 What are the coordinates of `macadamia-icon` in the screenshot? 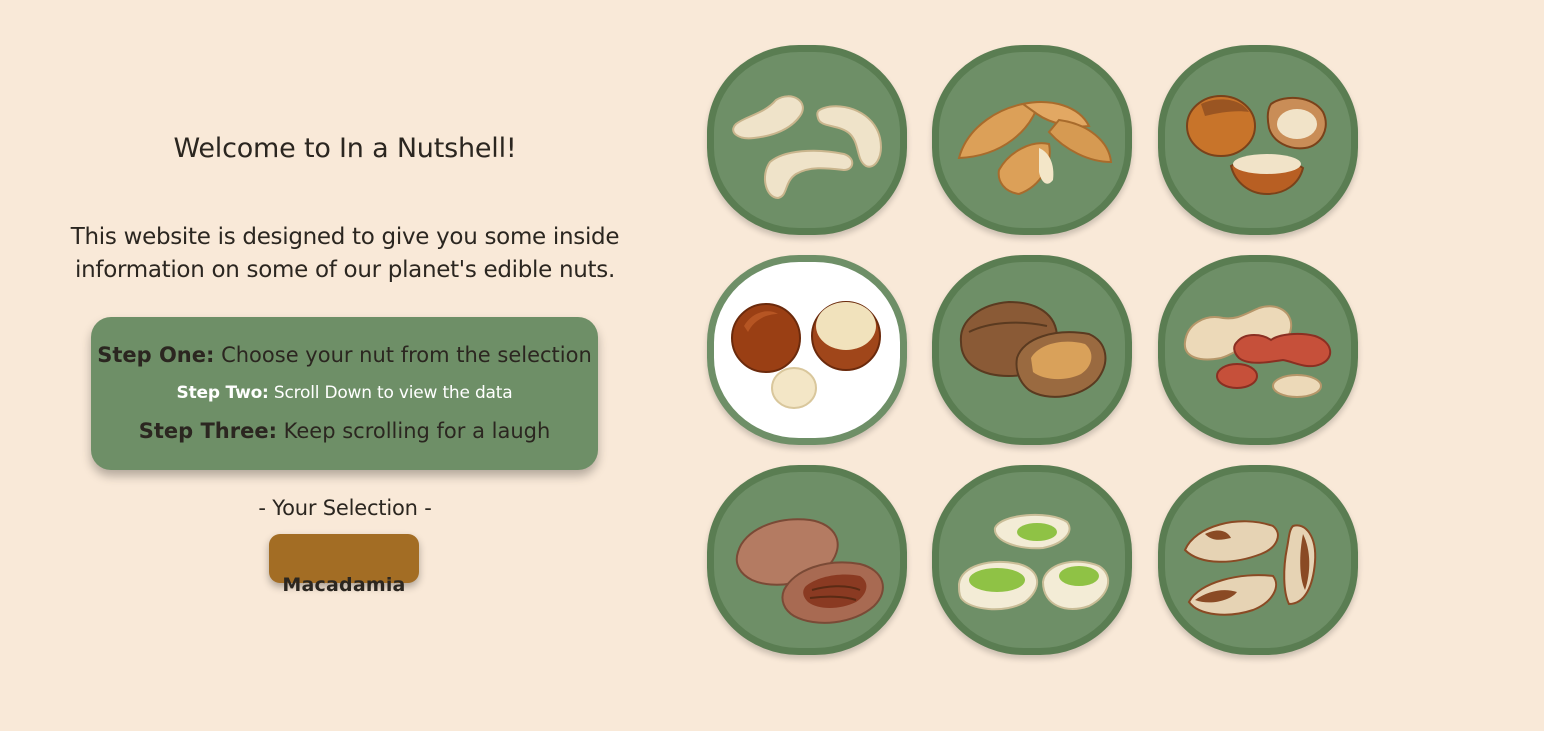 It's located at (806, 355).